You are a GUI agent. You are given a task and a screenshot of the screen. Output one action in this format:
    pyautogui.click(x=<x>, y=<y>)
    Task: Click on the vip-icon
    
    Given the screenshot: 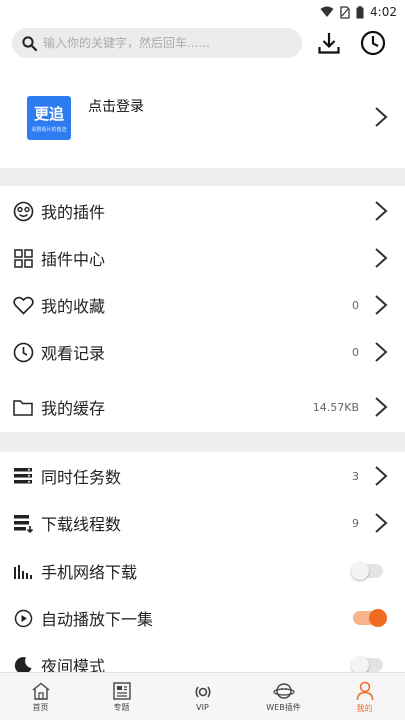 What is the action you would take?
    pyautogui.click(x=202, y=691)
    